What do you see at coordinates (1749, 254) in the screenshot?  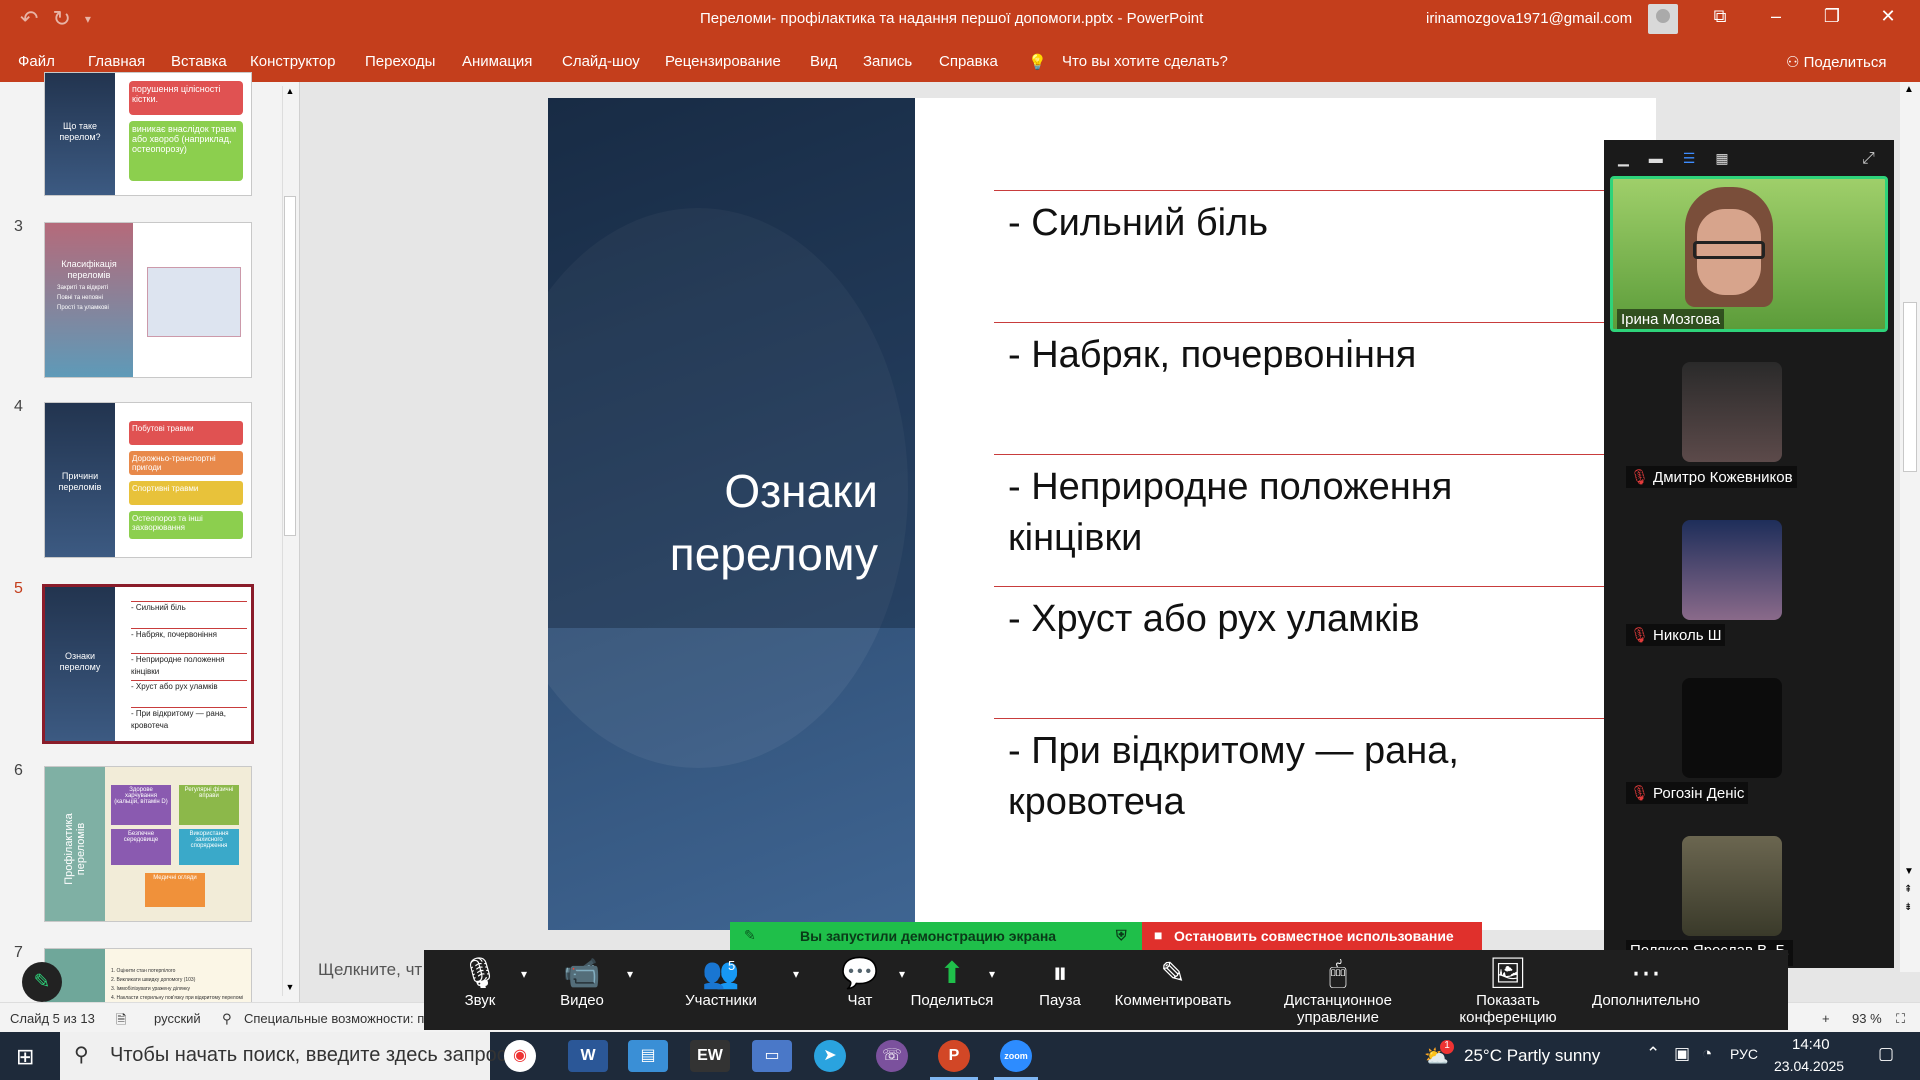 I see `active-speaker-video: Ірина Мозгова` at bounding box center [1749, 254].